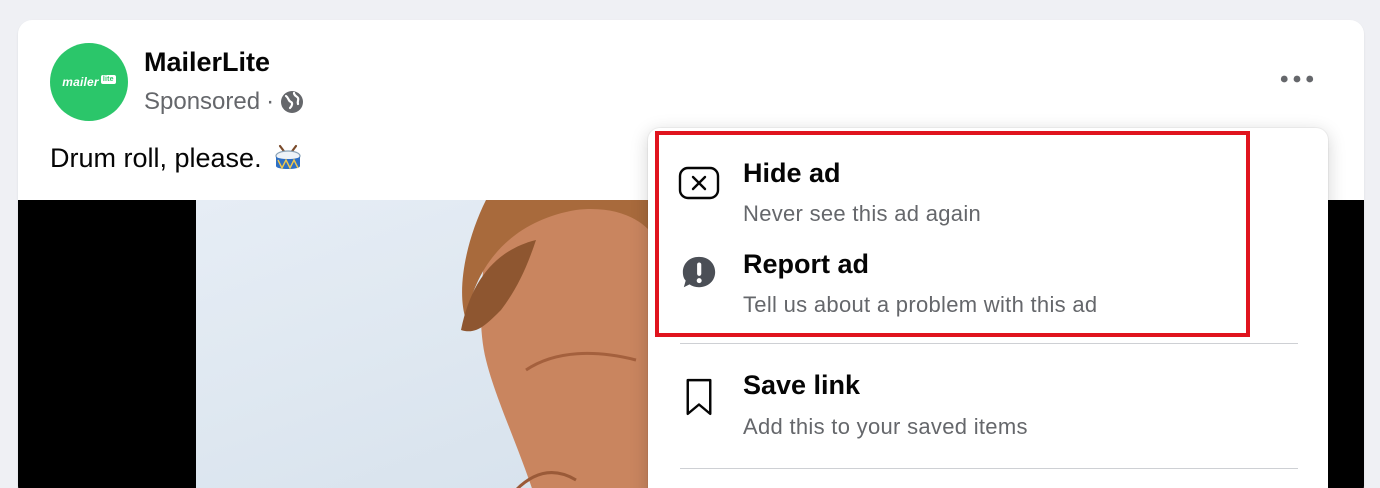  I want to click on menu-item-save-link: Save link Add this to your saved items, so click(988, 410).